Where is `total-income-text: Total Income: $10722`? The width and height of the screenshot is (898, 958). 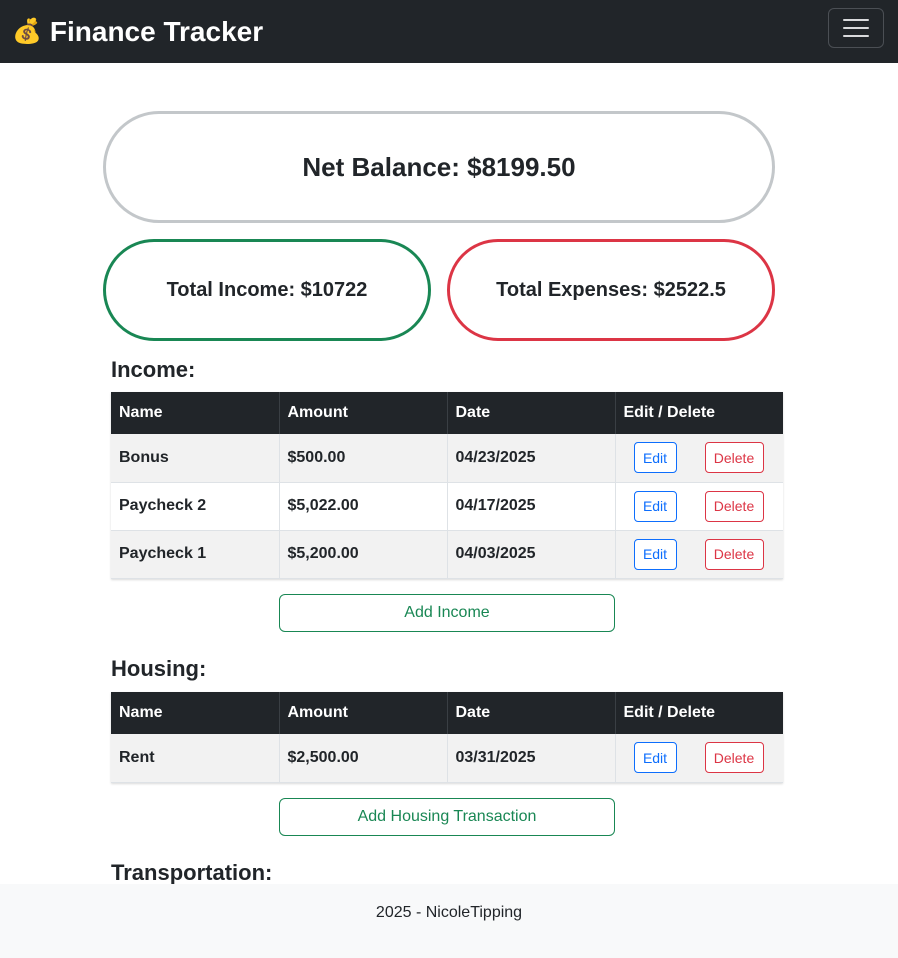
total-income-text: Total Income: $10722 is located at coordinates (267, 289).